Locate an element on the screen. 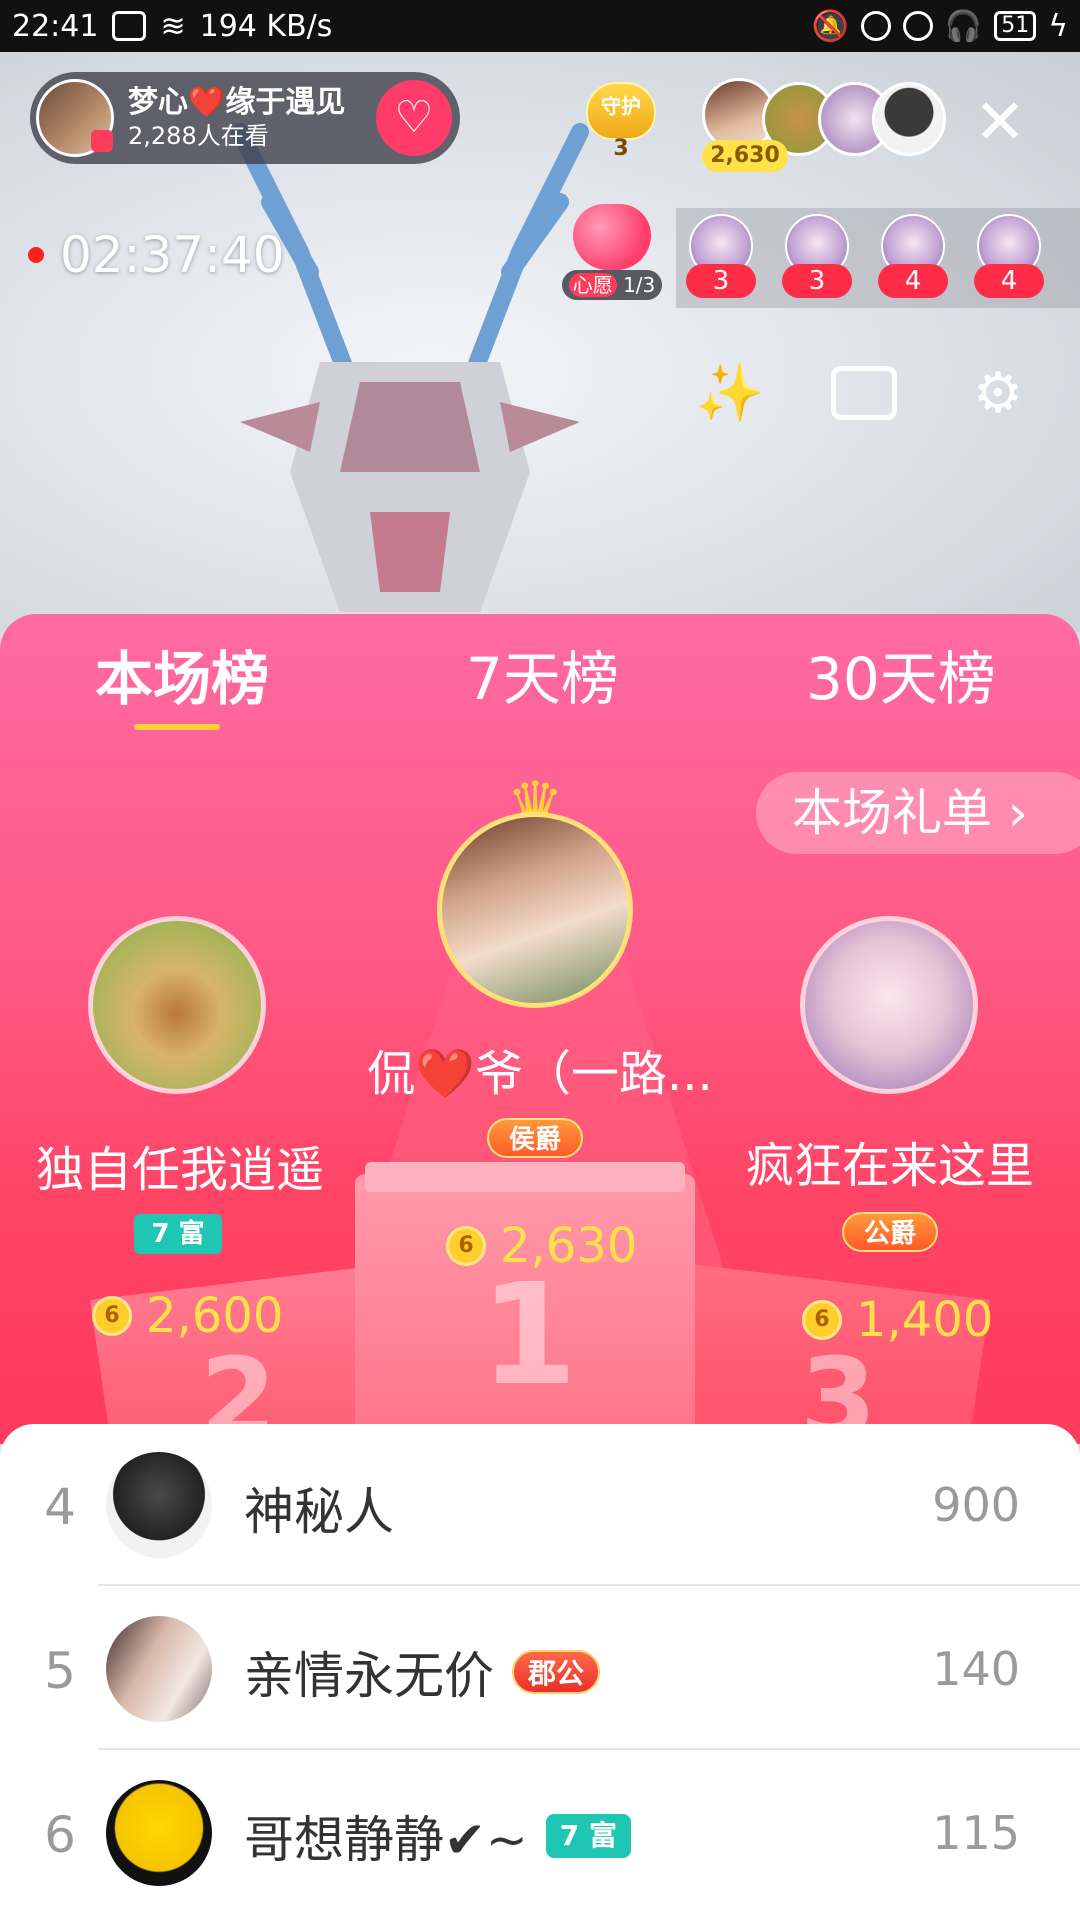 Image resolution: width=1080 pixels, height=1920 pixels. tab-7-days: 7天榜 is located at coordinates (542, 679).